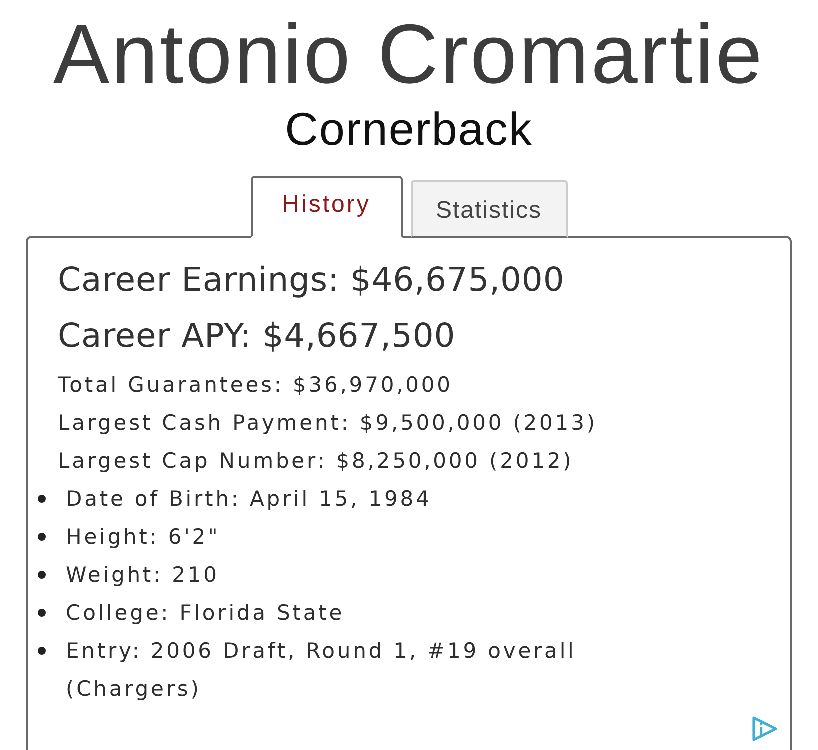 This screenshot has height=750, width=818. Describe the element at coordinates (205, 613) in the screenshot. I see `bio-item: College: Florida State` at that location.